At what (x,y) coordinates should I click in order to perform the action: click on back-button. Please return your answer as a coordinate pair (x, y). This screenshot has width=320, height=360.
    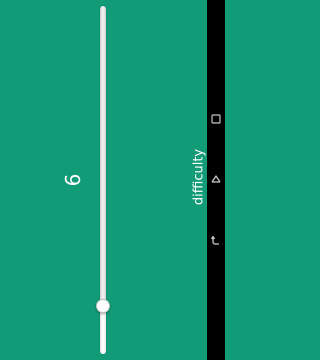
    Looking at the image, I should click on (216, 240).